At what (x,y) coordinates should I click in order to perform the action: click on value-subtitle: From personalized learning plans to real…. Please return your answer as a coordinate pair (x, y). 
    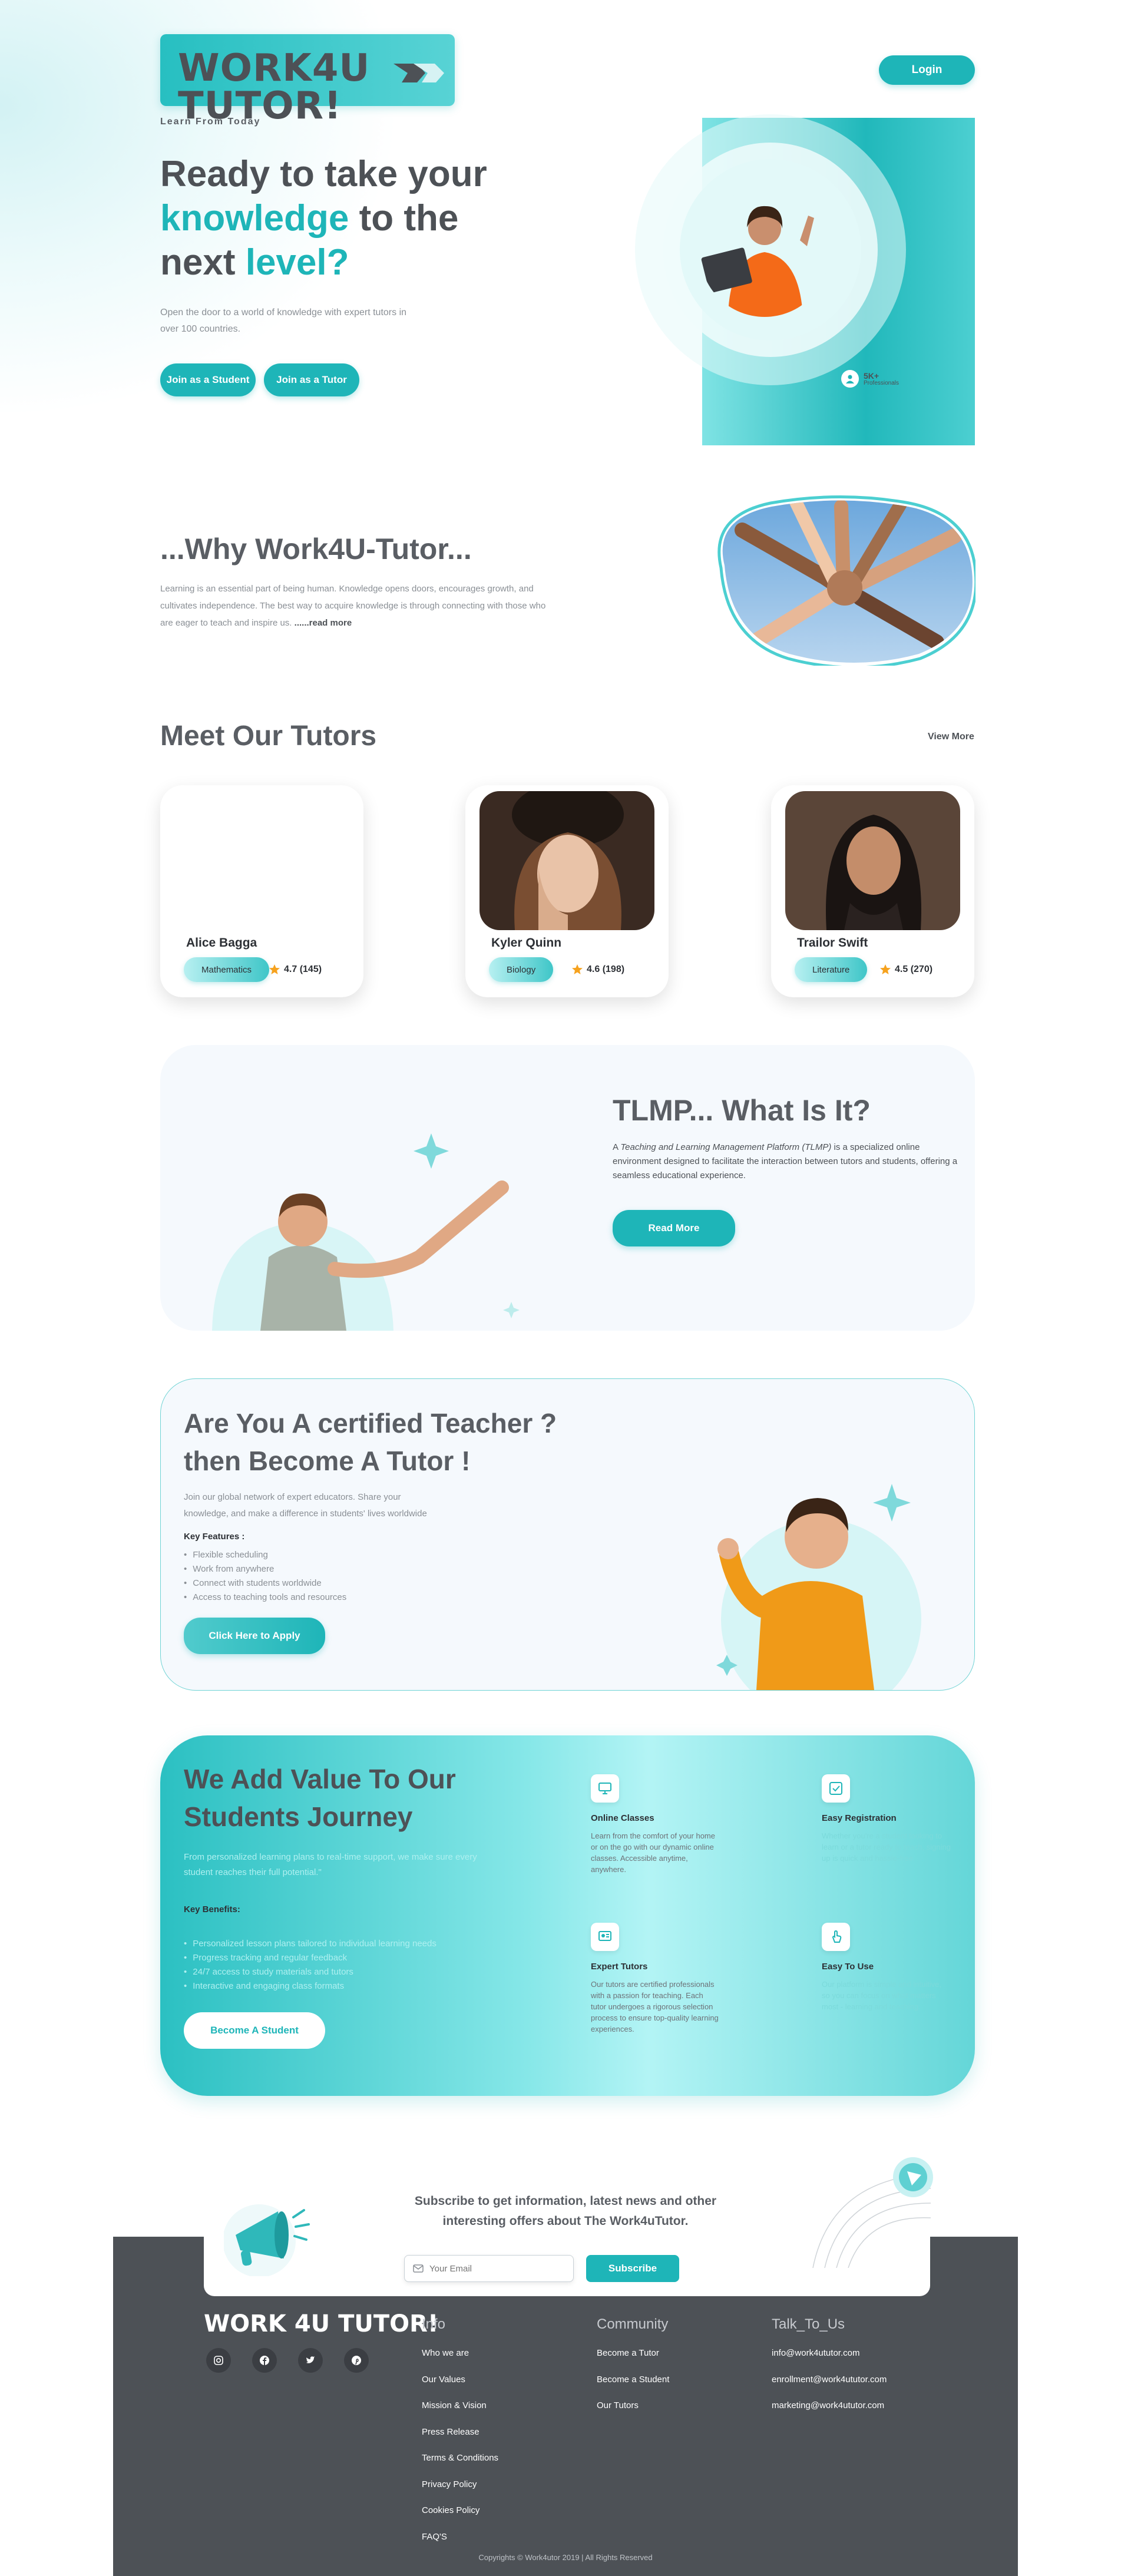
    Looking at the image, I should click on (331, 1864).